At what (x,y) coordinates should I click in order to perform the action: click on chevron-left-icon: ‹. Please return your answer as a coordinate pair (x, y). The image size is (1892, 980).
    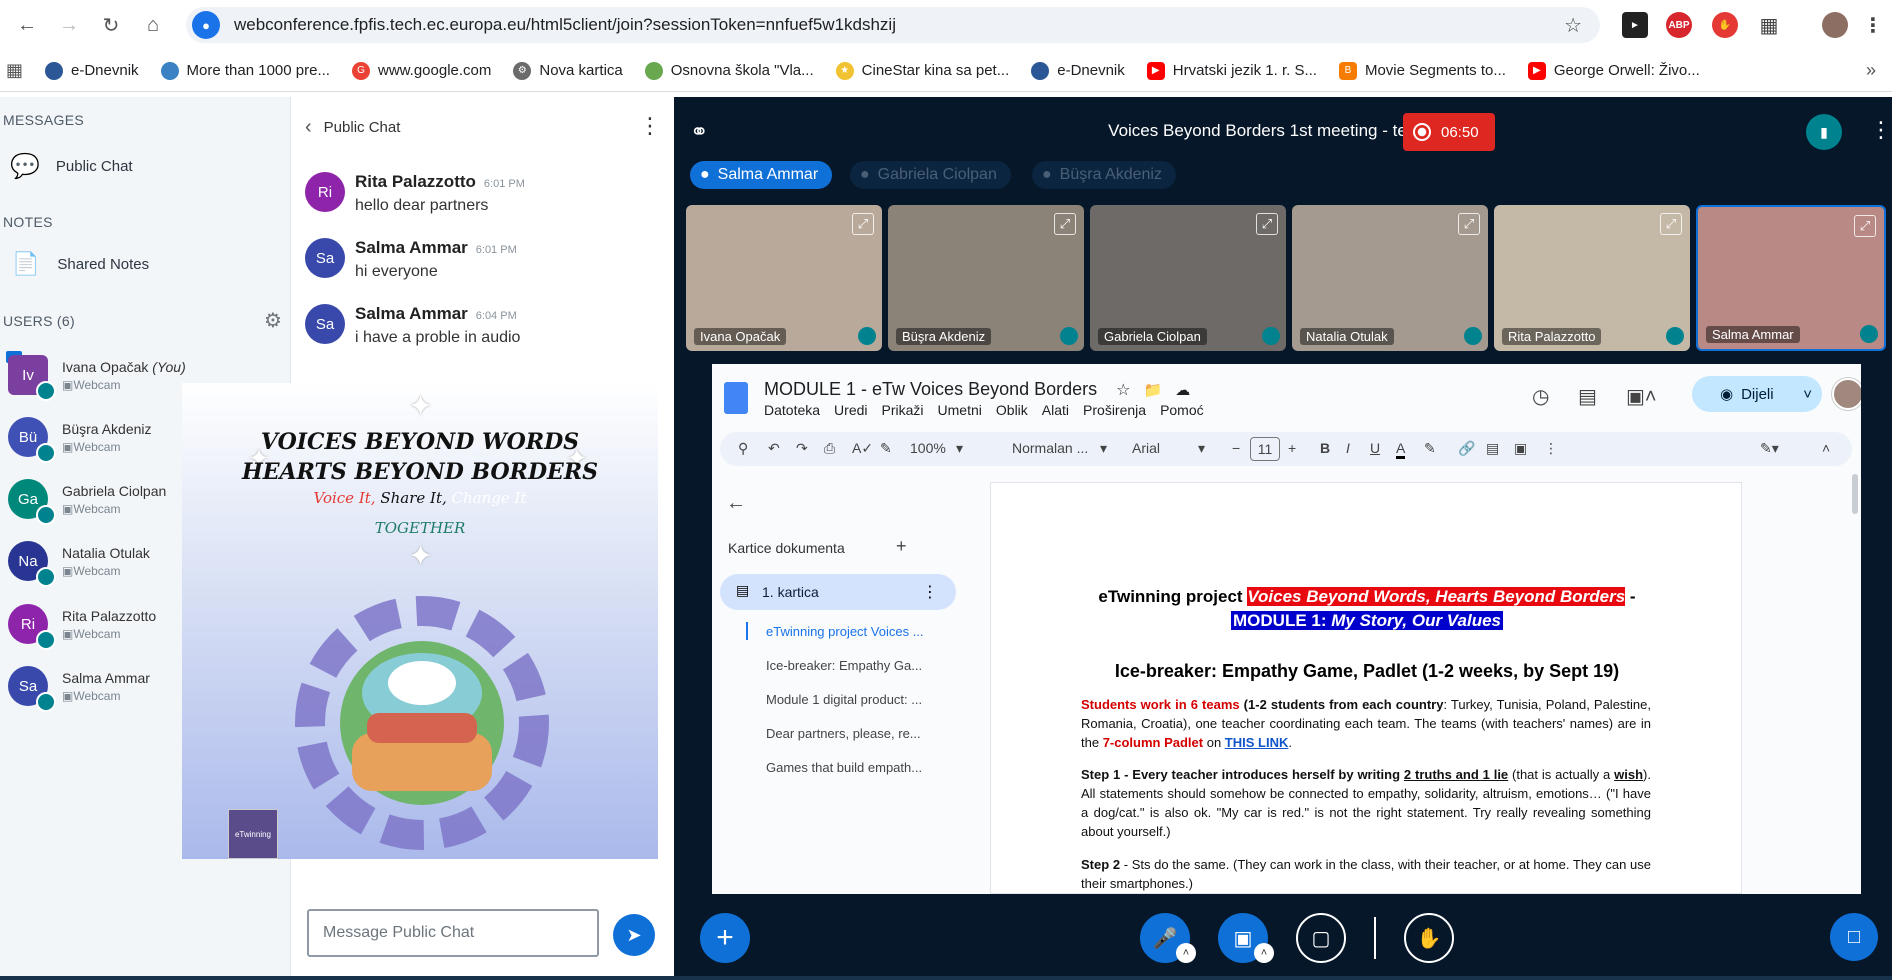
    Looking at the image, I should click on (308, 127).